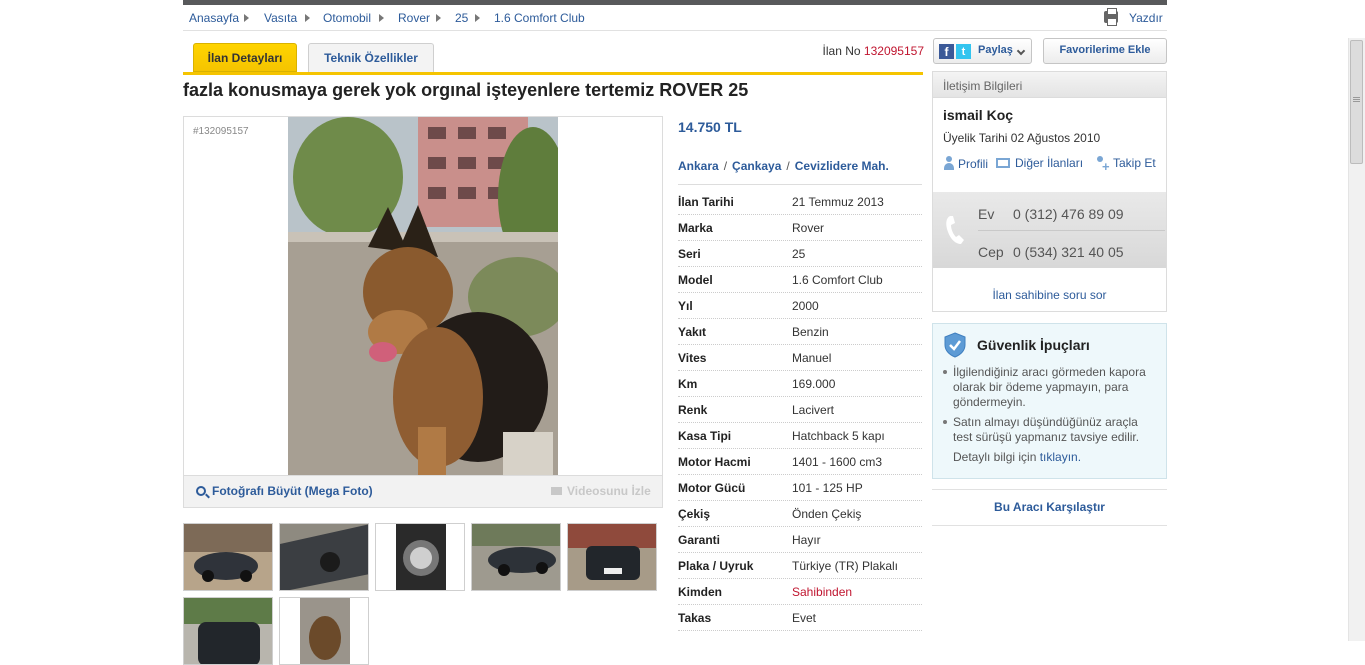 The height and width of the screenshot is (665, 1365). Describe the element at coordinates (695, 280) in the screenshot. I see `detail-key: Model` at that location.